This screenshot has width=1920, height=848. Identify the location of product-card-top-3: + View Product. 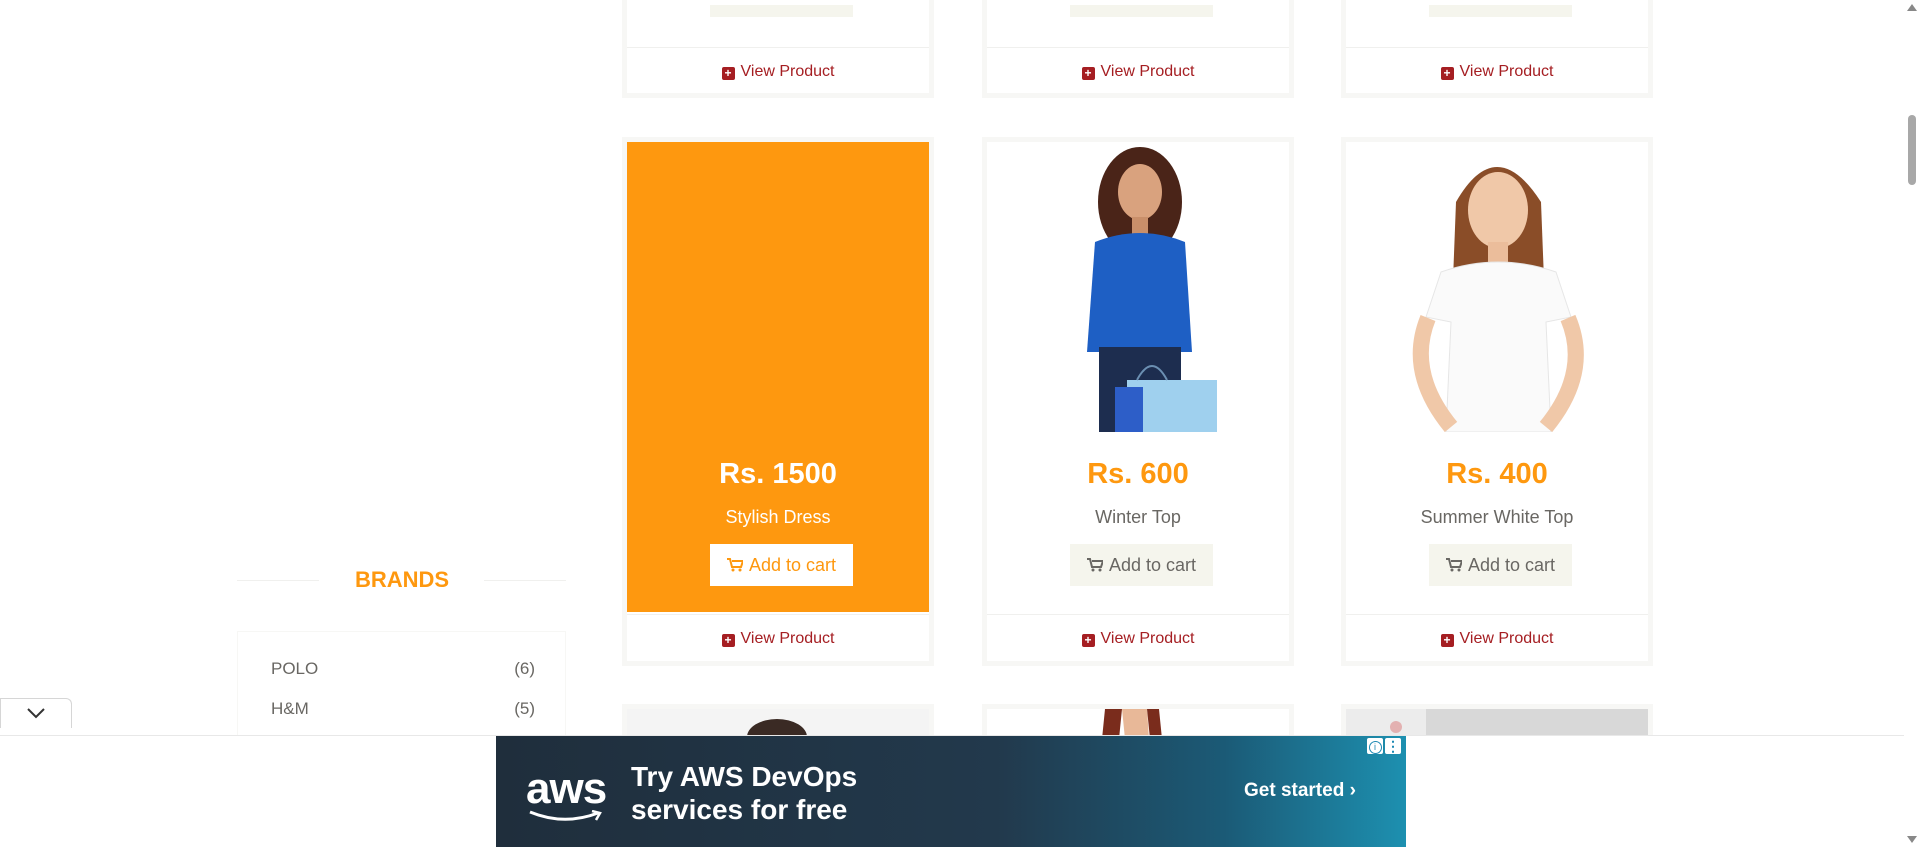
(1497, 49).